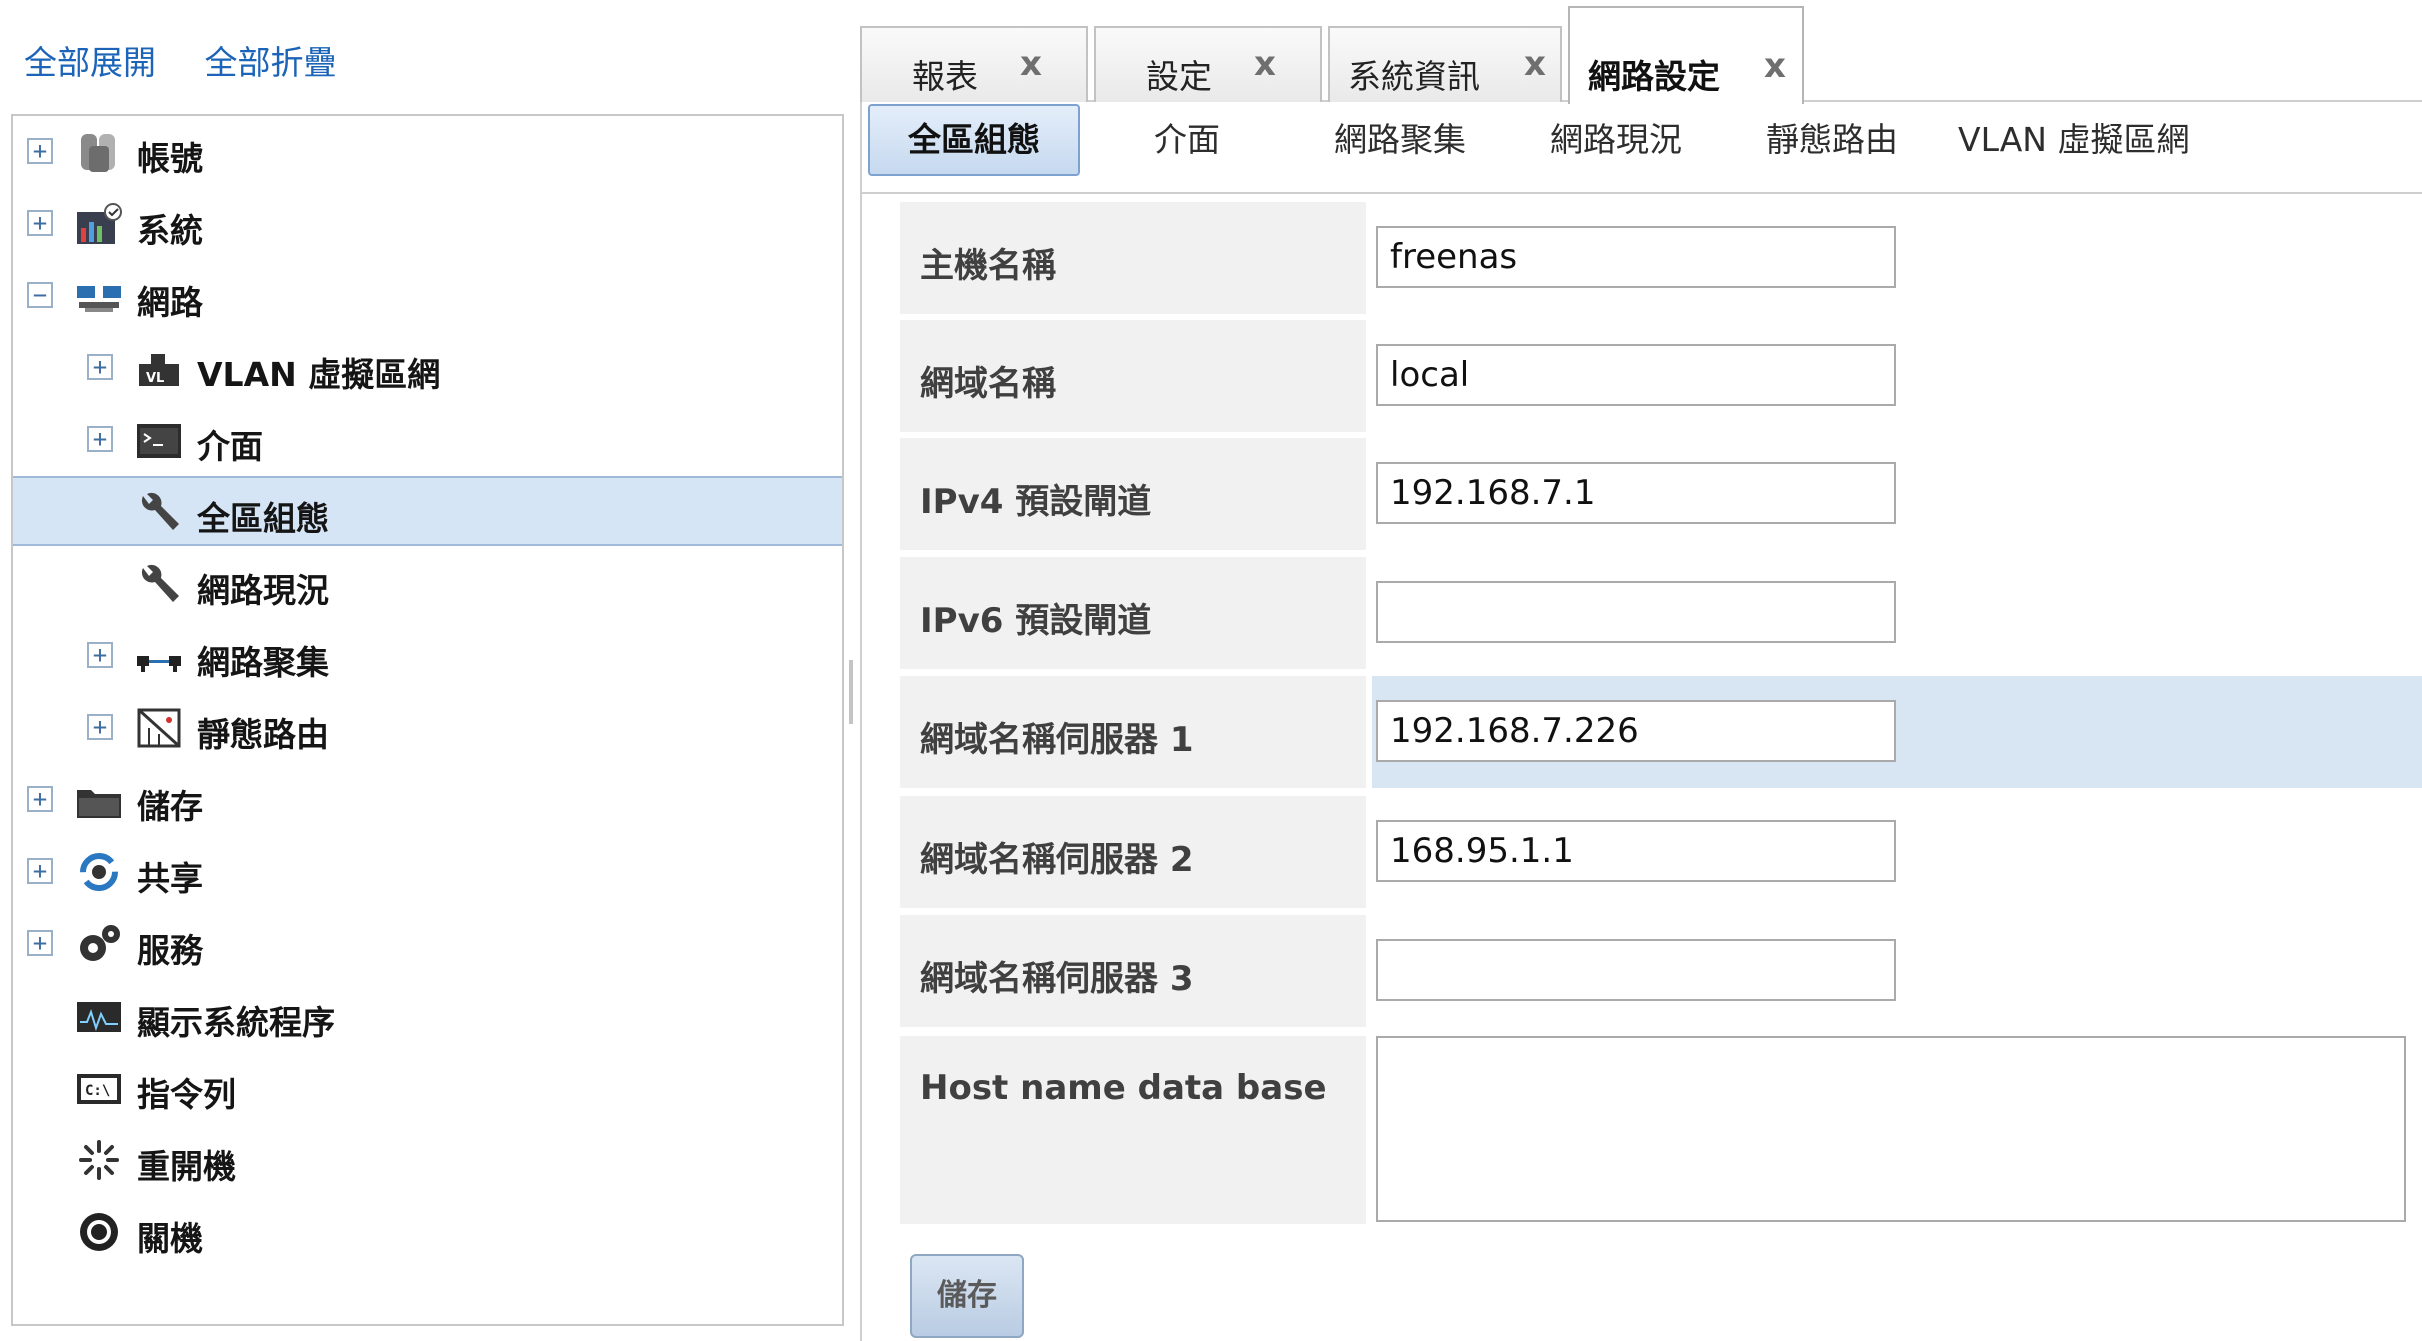 Image resolution: width=2422 pixels, height=1341 pixels. What do you see at coordinates (974, 140) in the screenshot?
I see `subtab-global-configuration: 全區組態` at bounding box center [974, 140].